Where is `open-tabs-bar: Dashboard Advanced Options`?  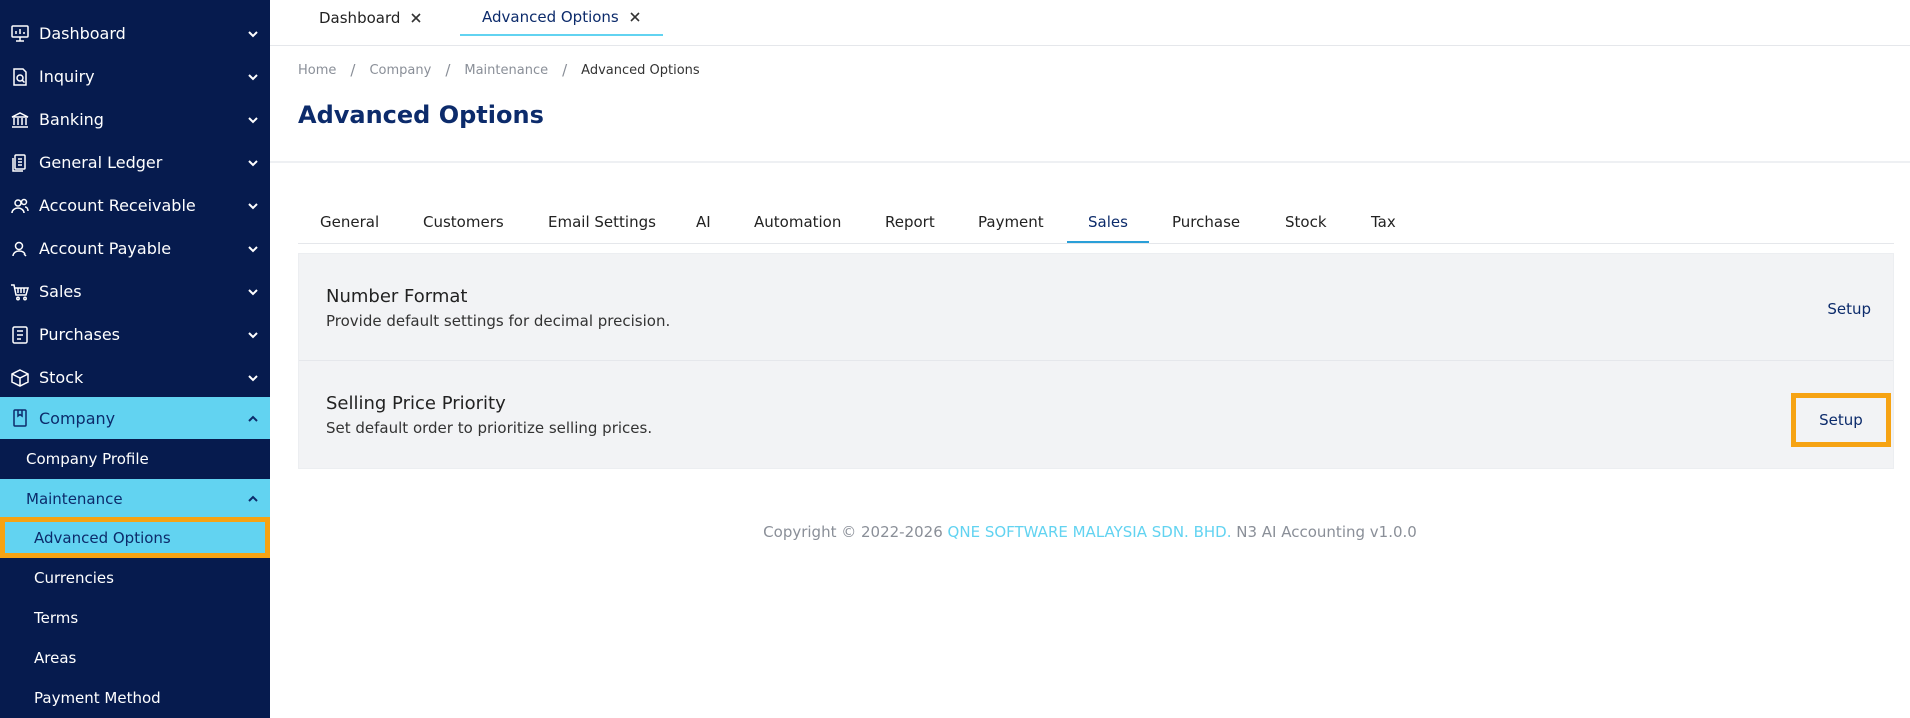 open-tabs-bar: Dashboard Advanced Options is located at coordinates (1090, 23).